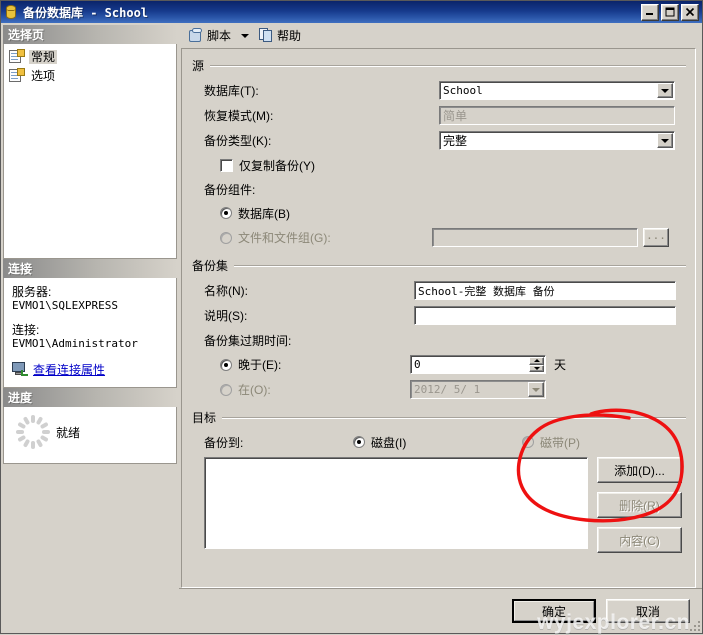 The width and height of the screenshot is (703, 635). I want to click on script-label: 脚本, so click(219, 36).